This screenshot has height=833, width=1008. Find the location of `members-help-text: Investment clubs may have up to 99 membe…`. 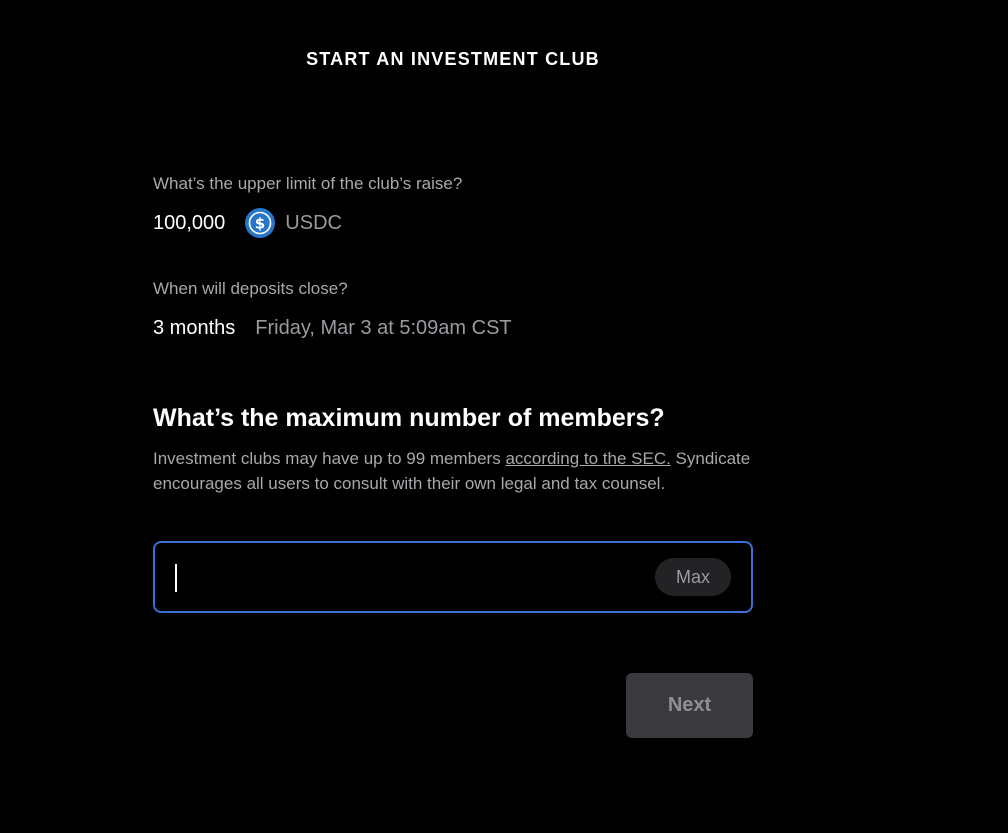

members-help-text: Investment clubs may have up to 99 membe… is located at coordinates (453, 471).